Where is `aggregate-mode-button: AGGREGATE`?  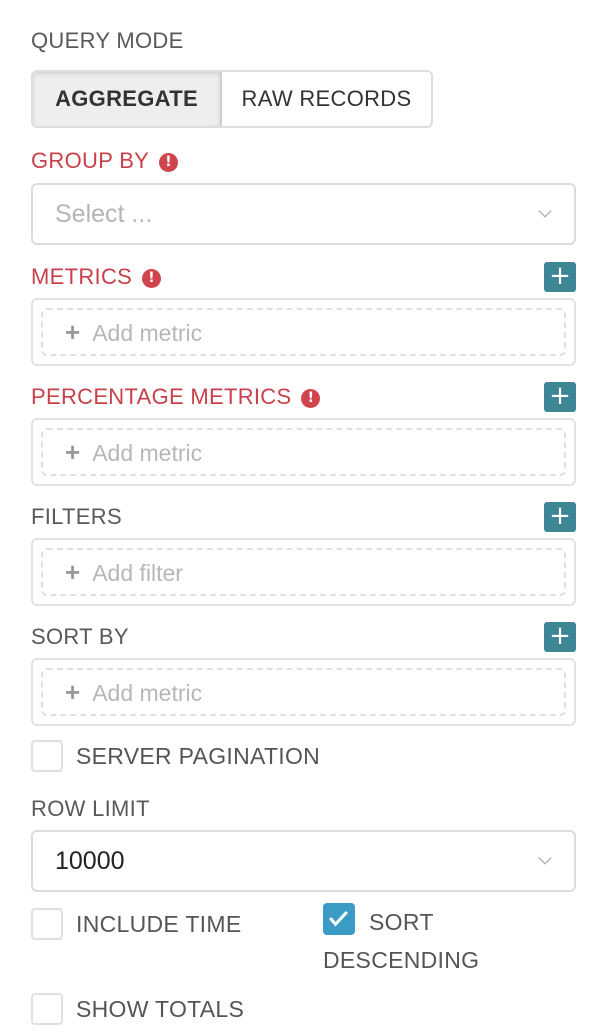
aggregate-mode-button: AGGREGATE is located at coordinates (127, 99).